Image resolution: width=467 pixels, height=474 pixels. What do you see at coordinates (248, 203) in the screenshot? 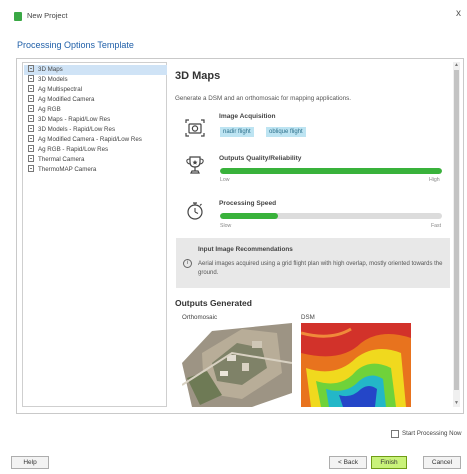
I see `speed-label: Processing Speed` at bounding box center [248, 203].